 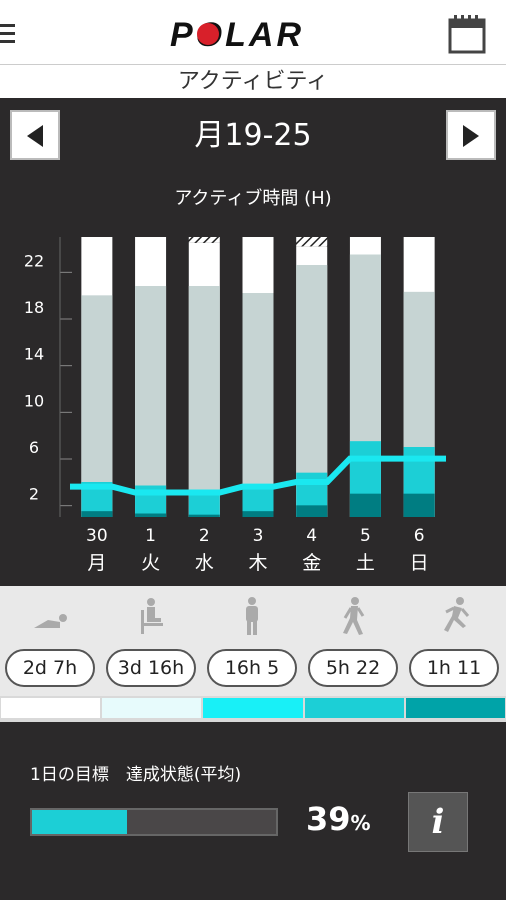 I want to click on y-tick-label: 6, so click(x=34, y=447).